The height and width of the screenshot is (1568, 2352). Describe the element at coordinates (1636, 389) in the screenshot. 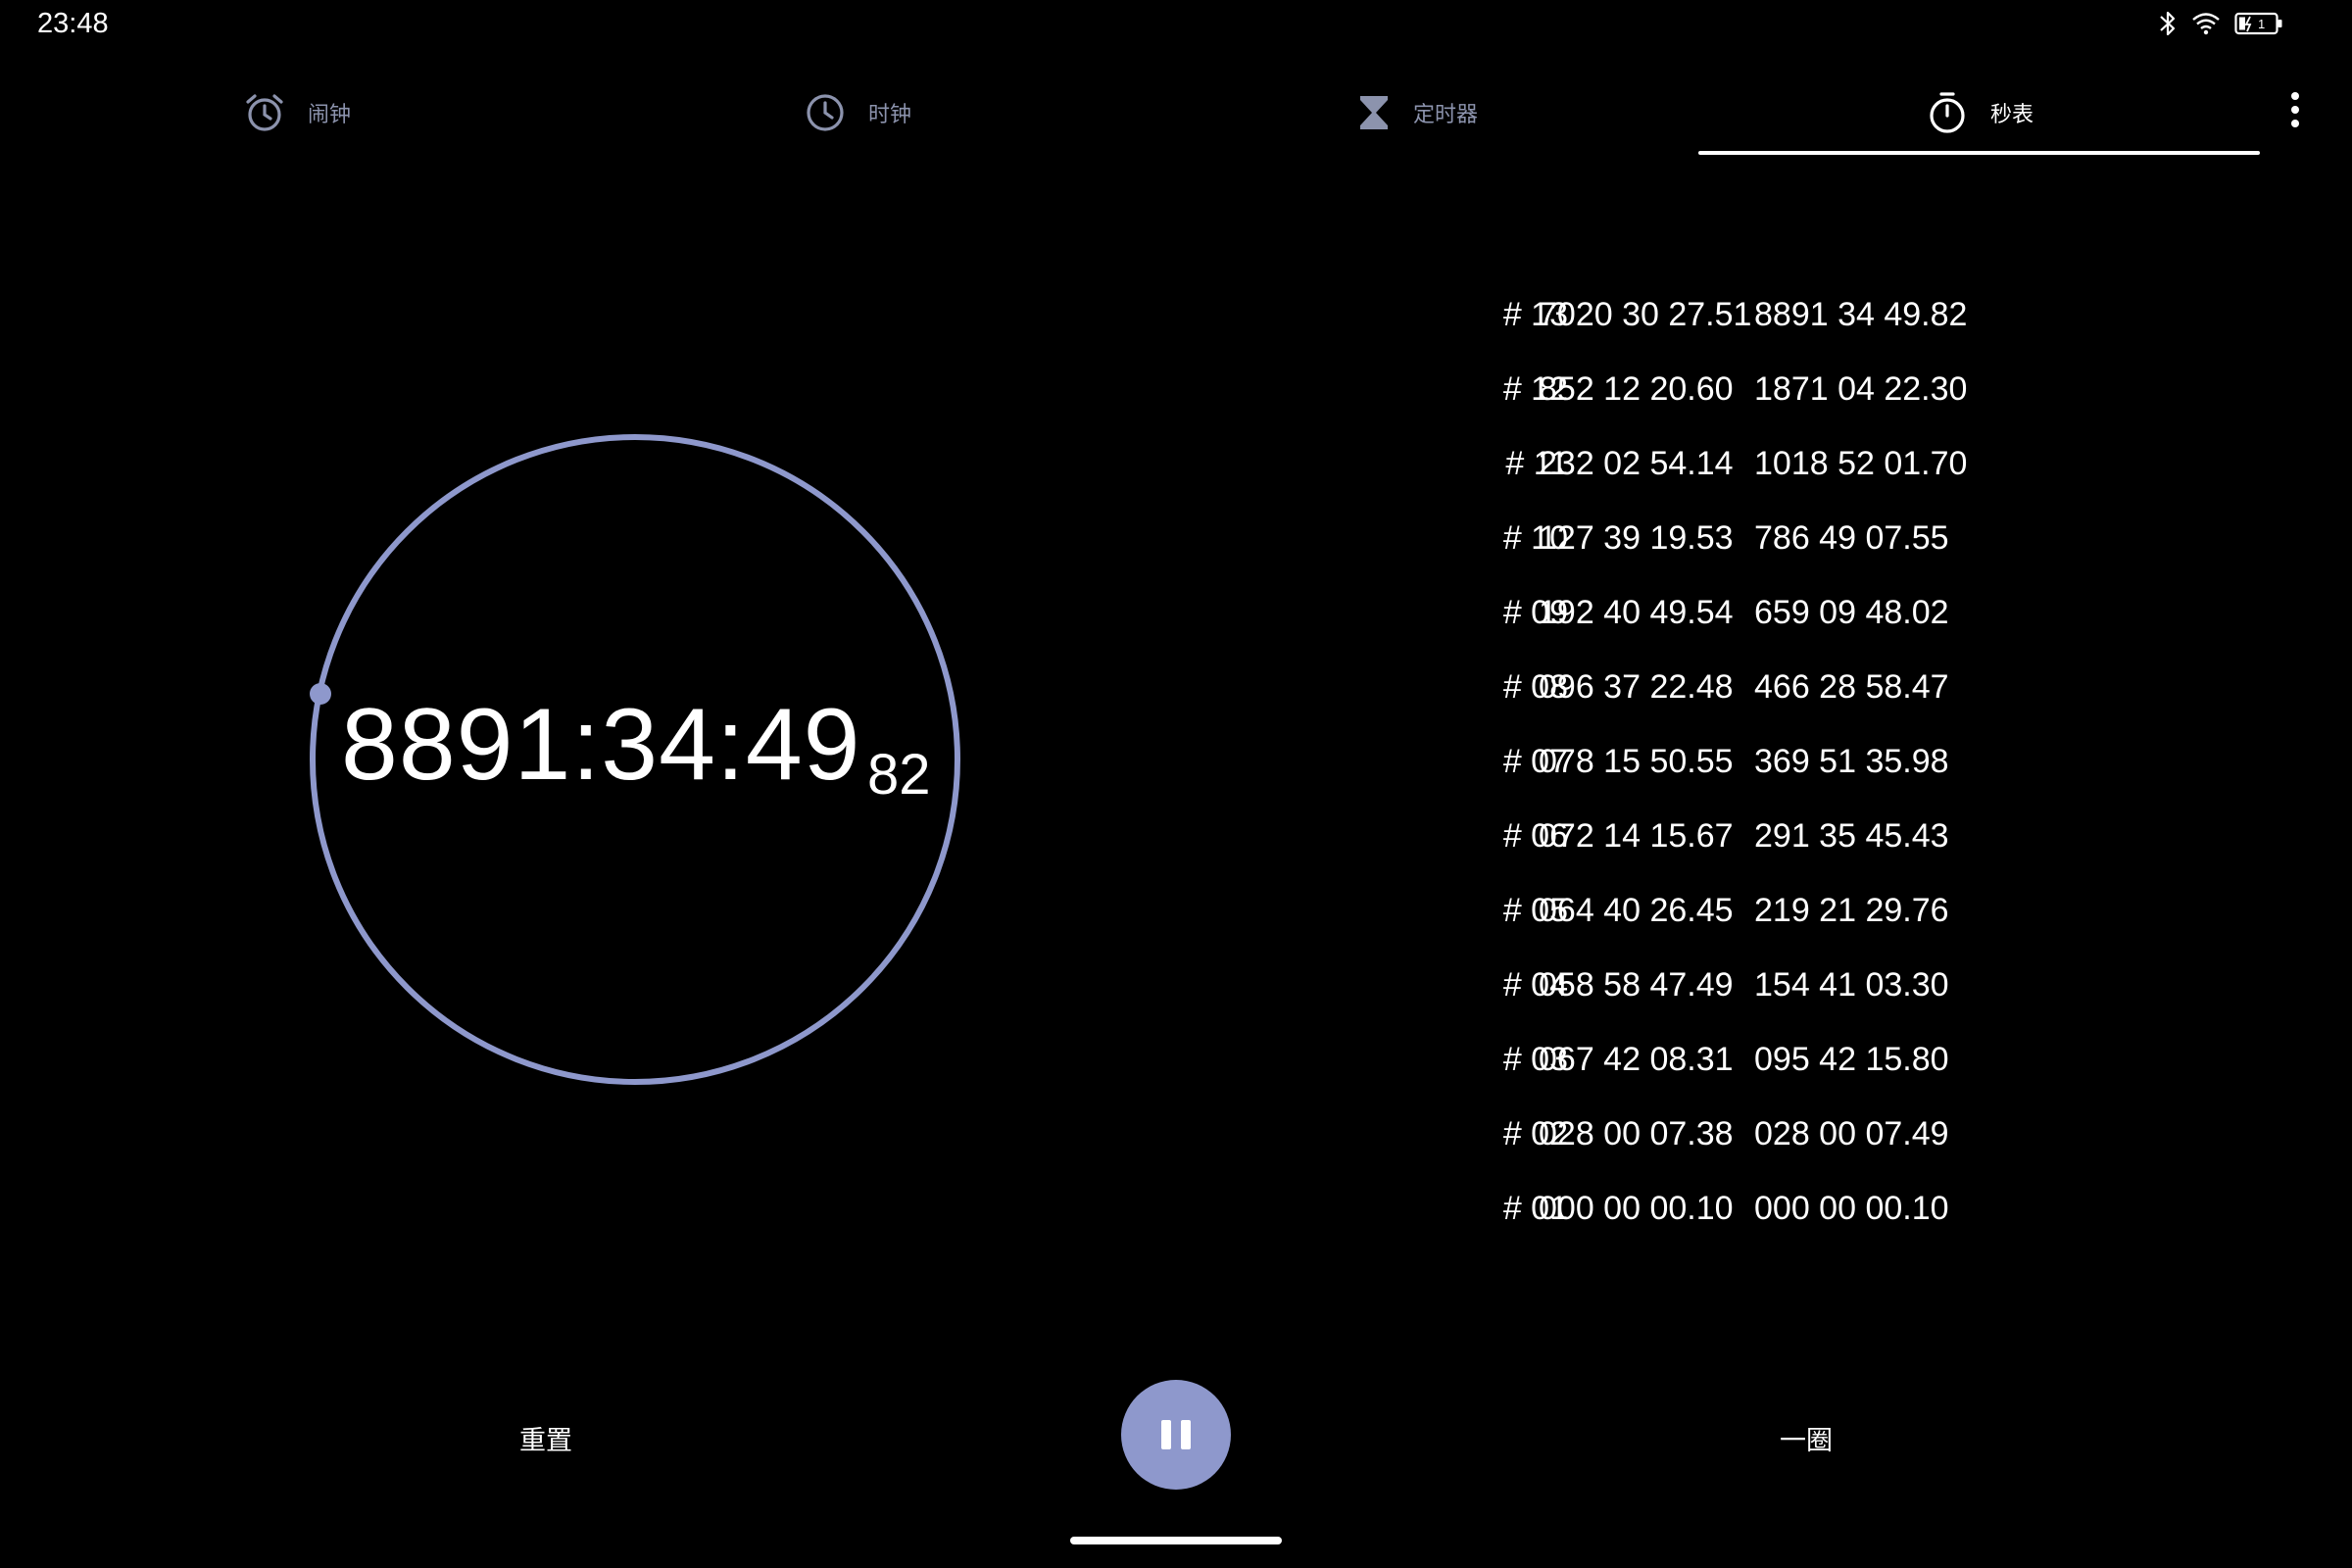

I see `lap-time: 852 12 20.60` at that location.